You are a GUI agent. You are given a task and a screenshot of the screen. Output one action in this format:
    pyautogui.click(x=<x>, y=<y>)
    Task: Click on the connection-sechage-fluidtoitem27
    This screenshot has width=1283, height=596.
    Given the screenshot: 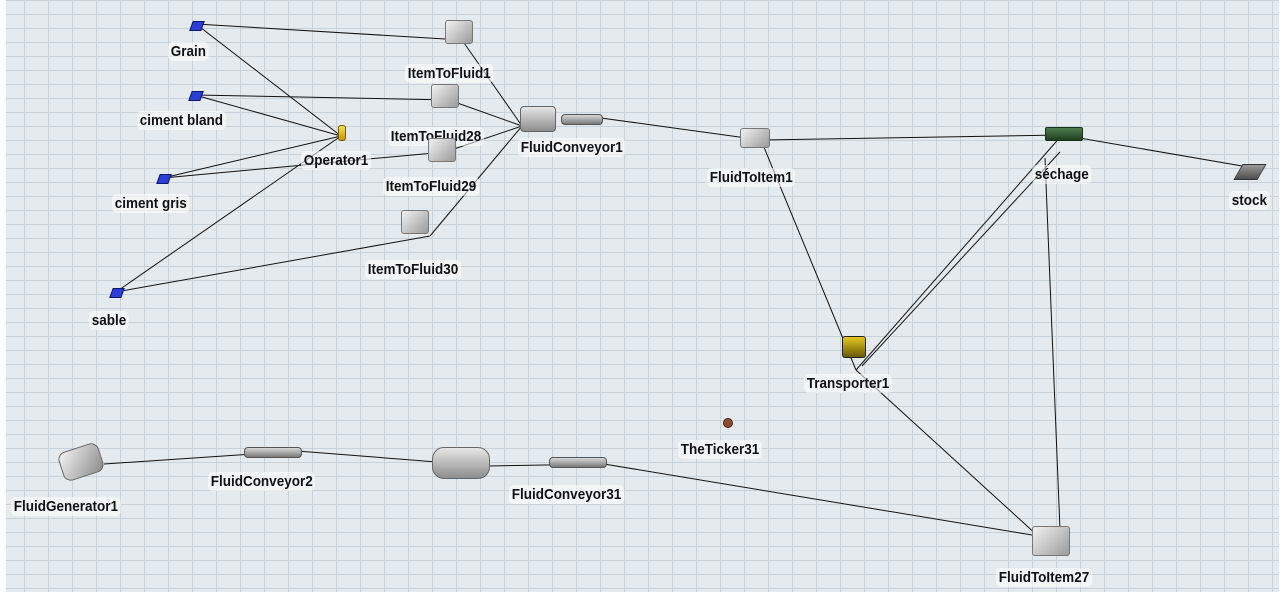 What is the action you would take?
    pyautogui.click(x=1052, y=344)
    